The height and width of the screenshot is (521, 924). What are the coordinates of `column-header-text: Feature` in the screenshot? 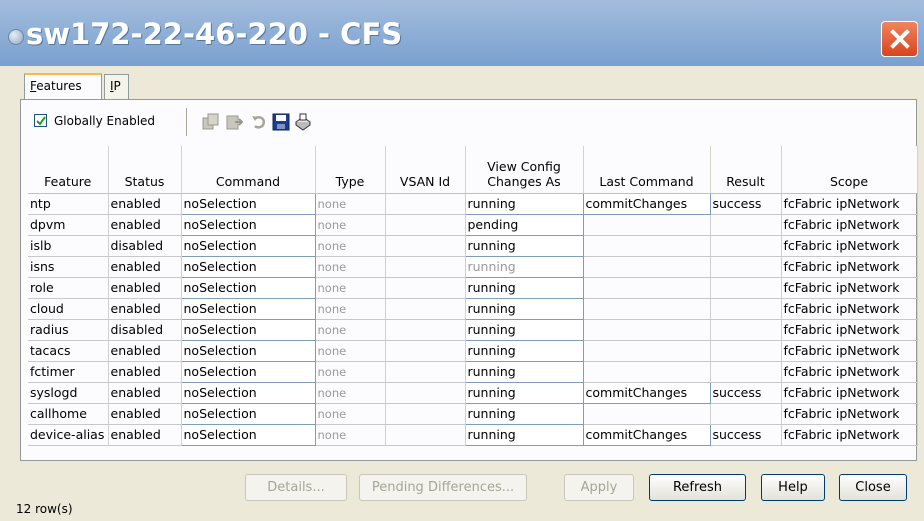 It's located at (68, 181).